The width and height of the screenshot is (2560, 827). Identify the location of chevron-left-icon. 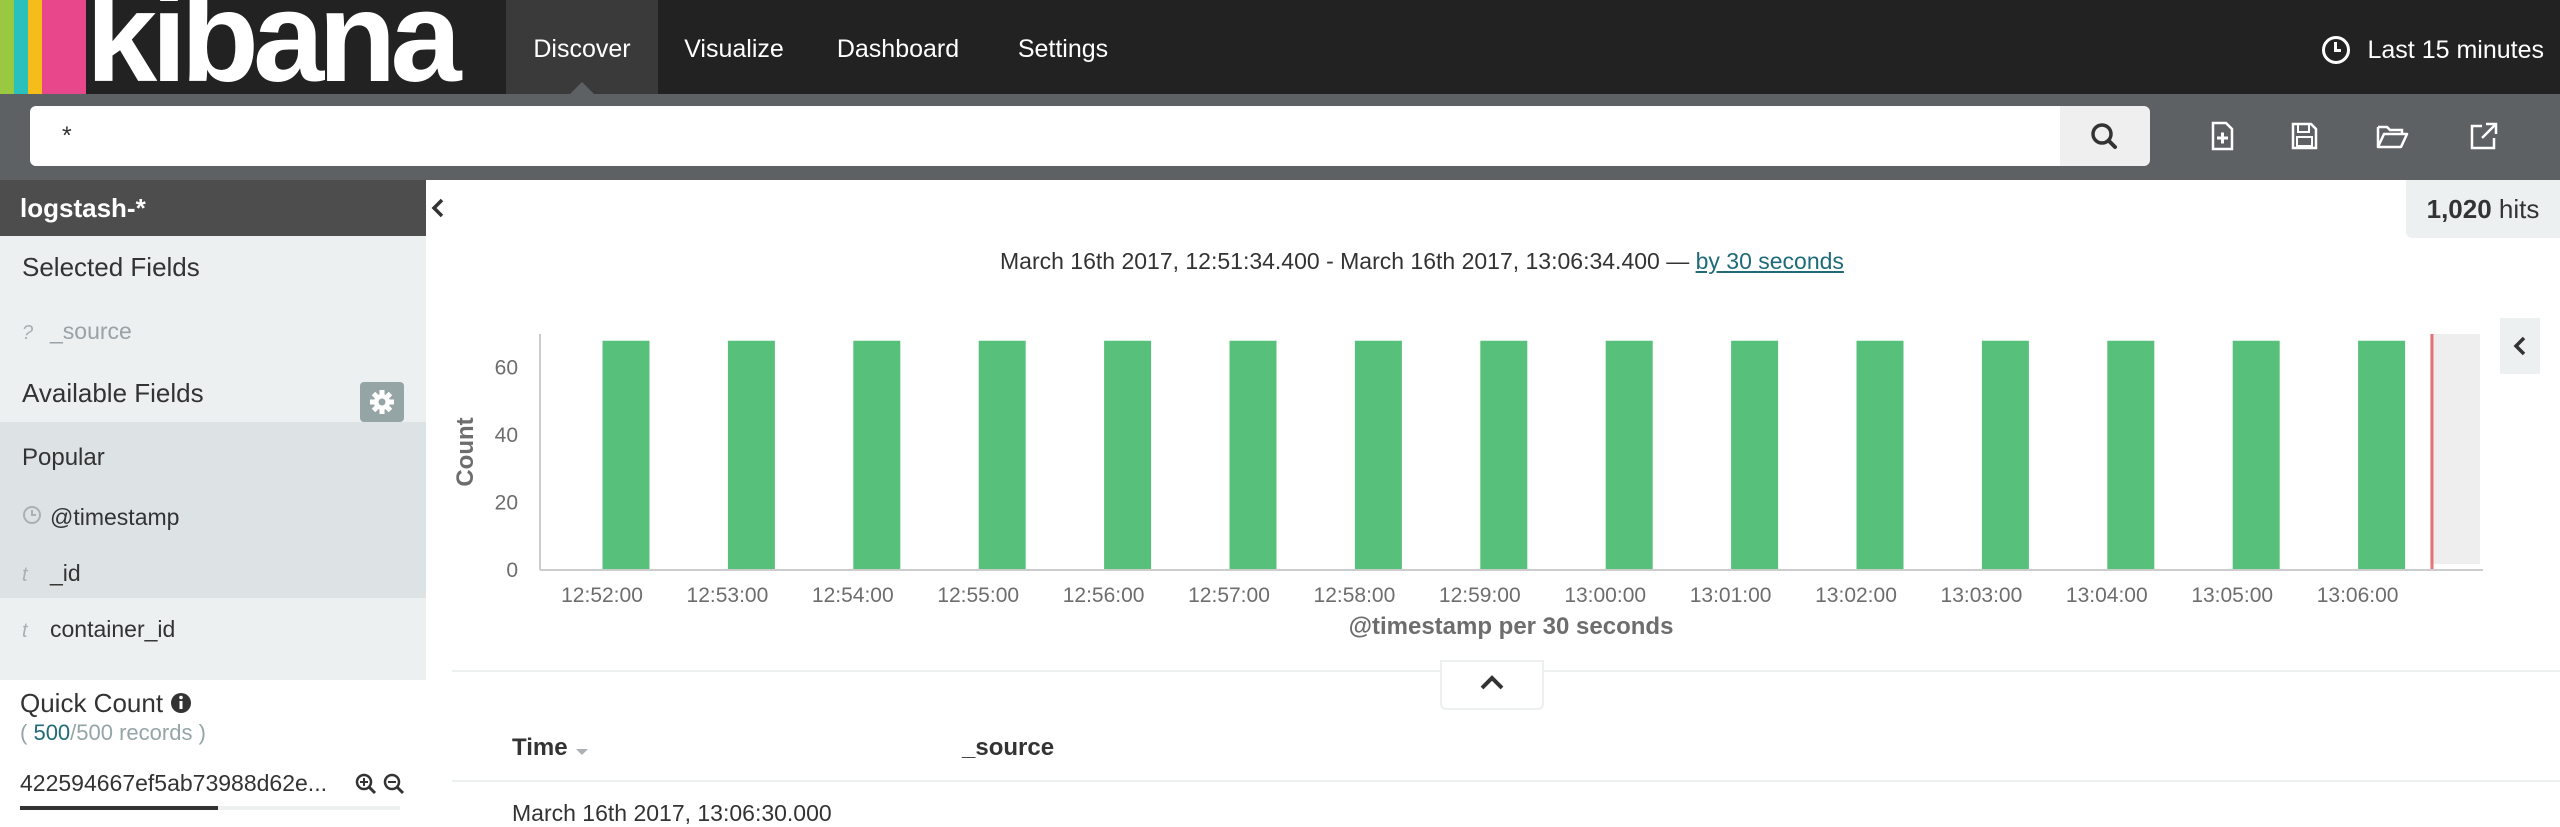
(2519, 346).